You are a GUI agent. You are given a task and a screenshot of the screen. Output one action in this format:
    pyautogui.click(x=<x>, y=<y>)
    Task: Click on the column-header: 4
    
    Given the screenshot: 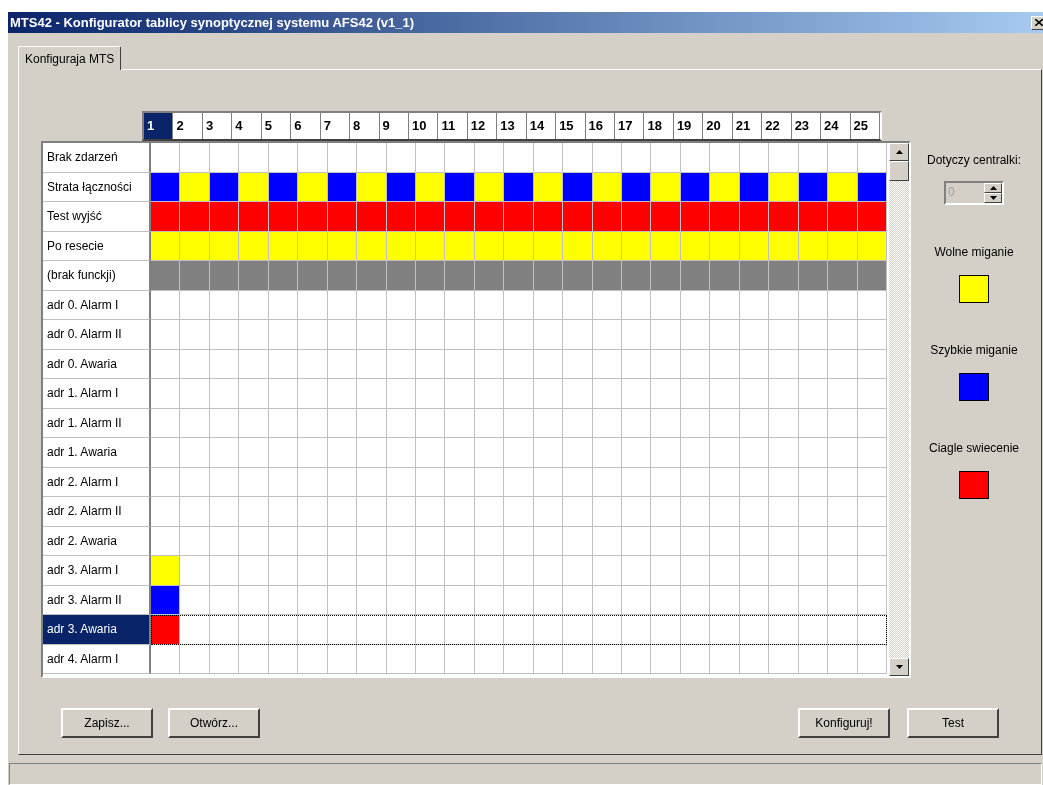 What is the action you would take?
    pyautogui.click(x=247, y=126)
    